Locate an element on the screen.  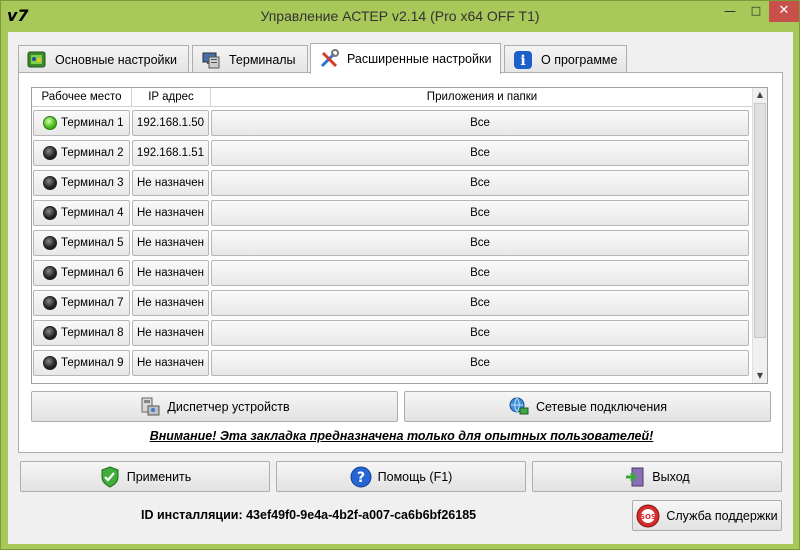
support-button: SOS Служба поддержки is located at coordinates (707, 515).